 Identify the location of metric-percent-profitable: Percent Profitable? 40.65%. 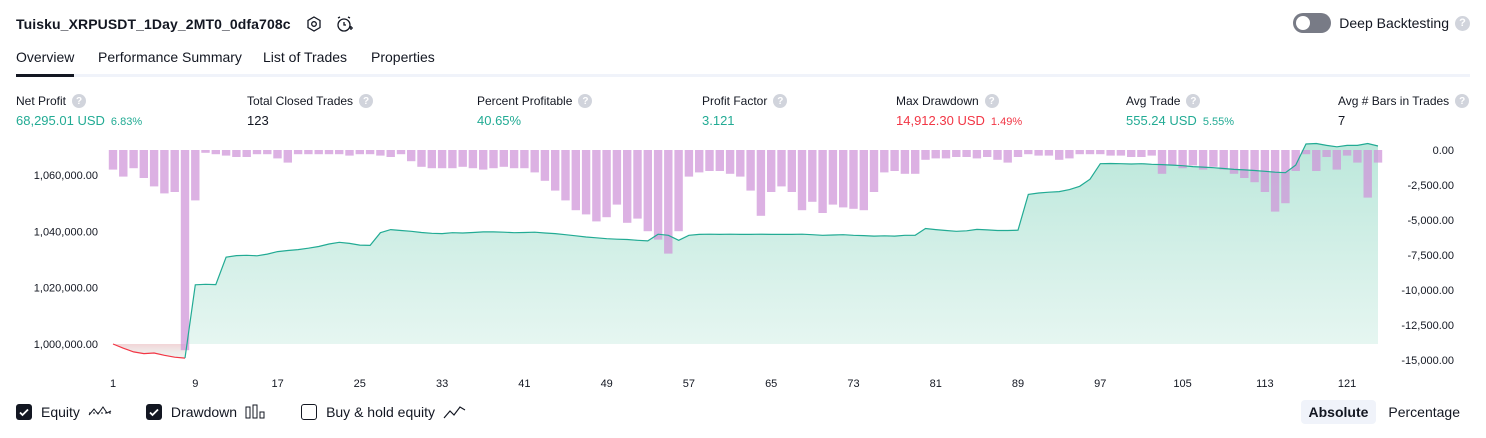
(535, 110).